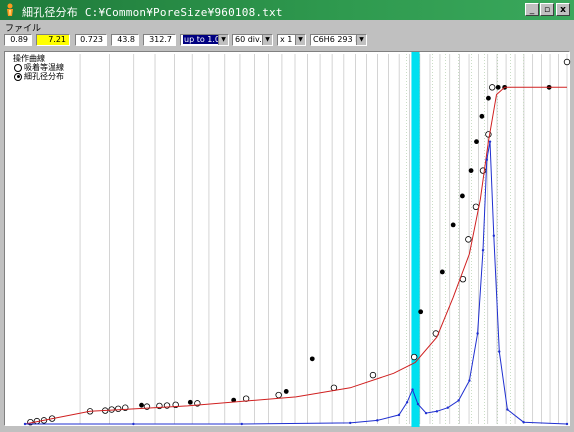  Describe the element at coordinates (10, 10) in the screenshot. I see `app-icon` at that location.